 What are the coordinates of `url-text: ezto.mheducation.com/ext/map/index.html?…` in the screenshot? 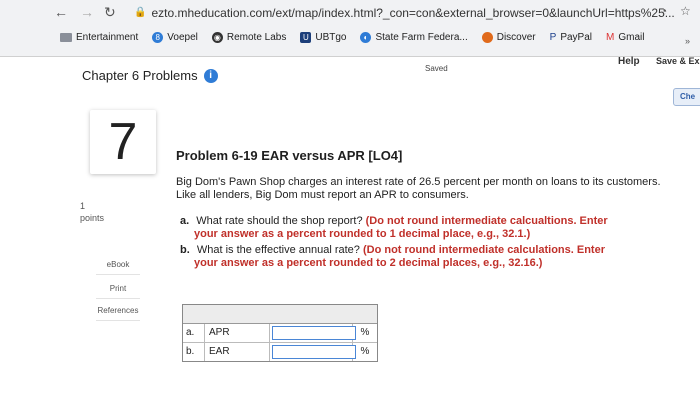 It's located at (412, 12).